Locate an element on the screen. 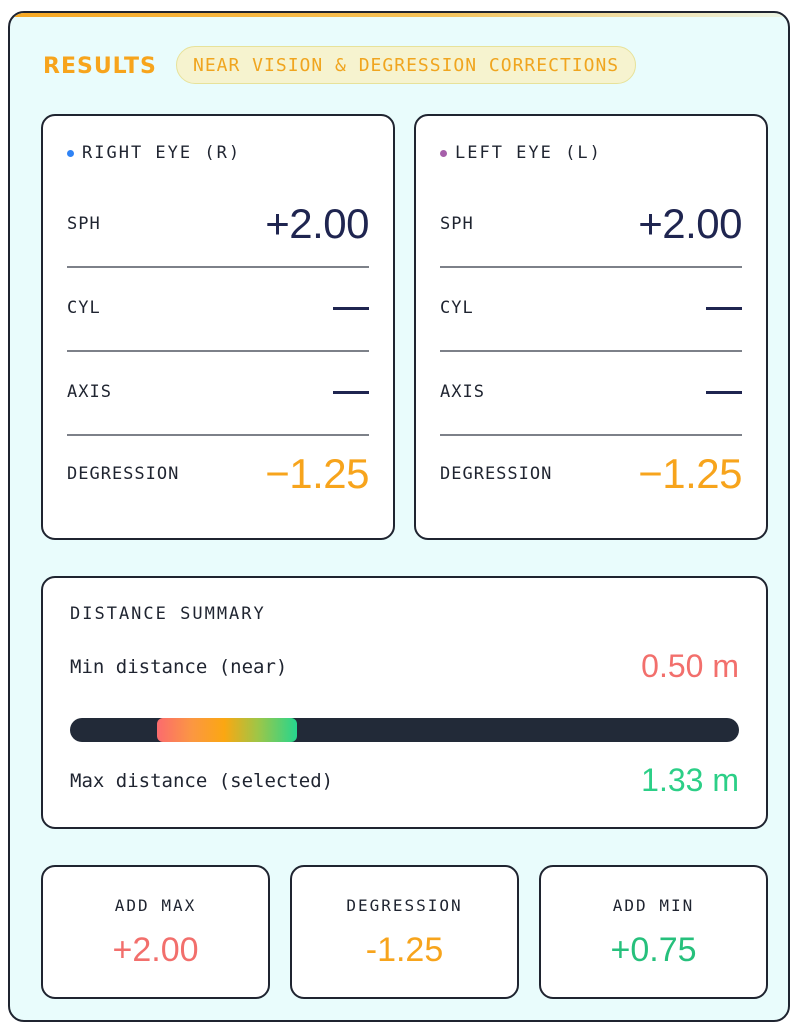 The width and height of the screenshot is (792, 1024). left-eye-title: LEFT EYE (L) is located at coordinates (528, 153).